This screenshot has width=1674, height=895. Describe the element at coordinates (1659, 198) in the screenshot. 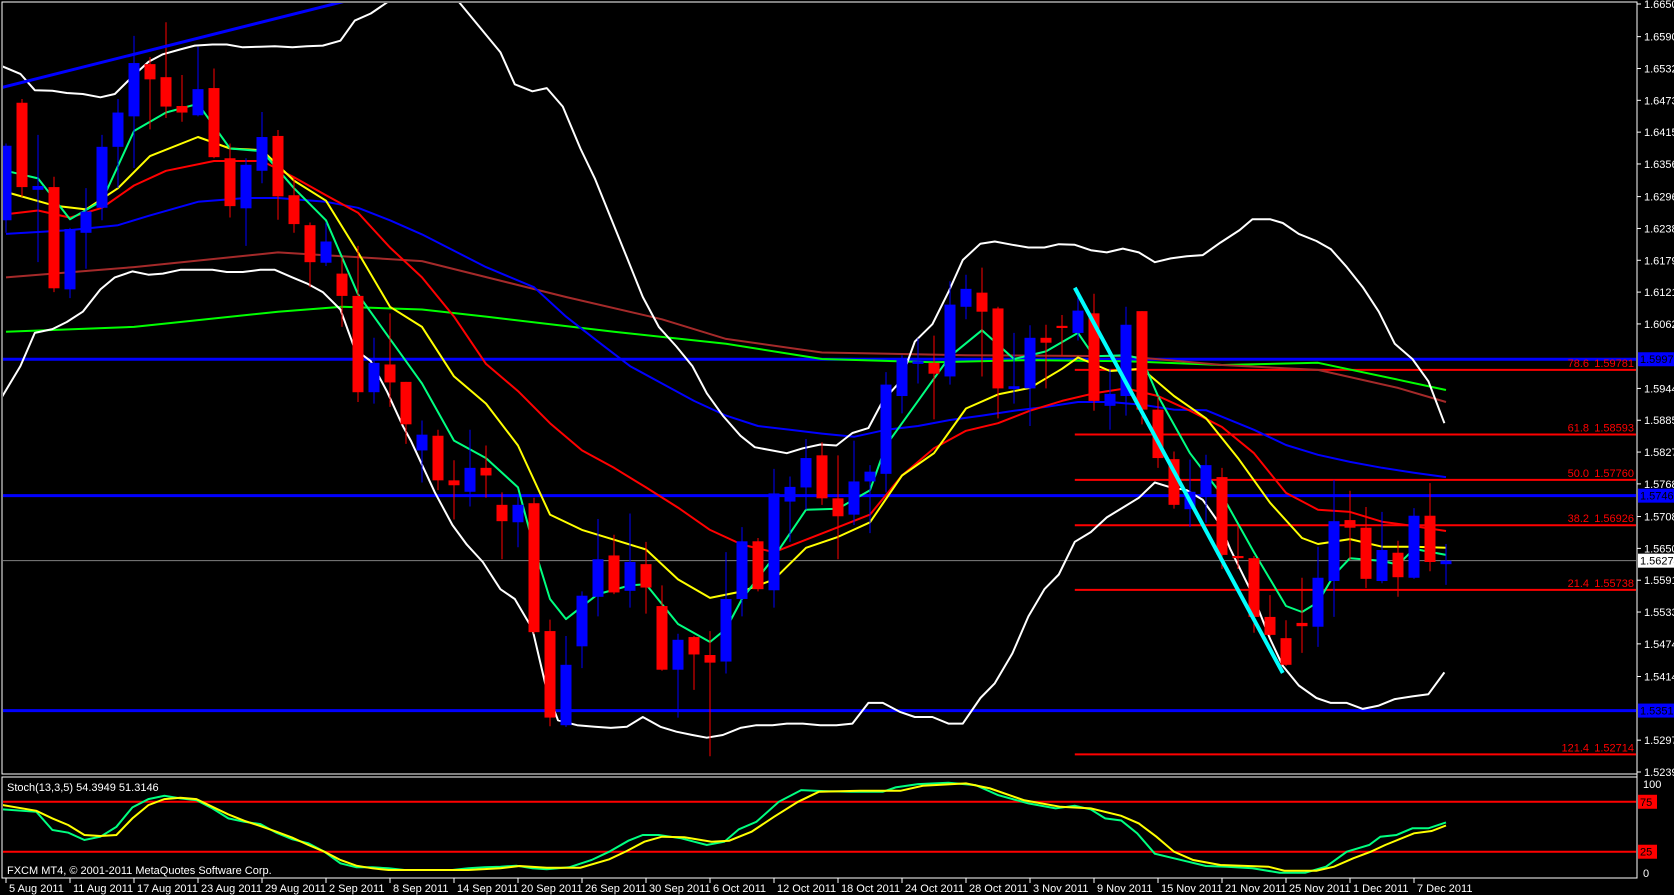

I see `price-tick-label: 1.62965` at that location.